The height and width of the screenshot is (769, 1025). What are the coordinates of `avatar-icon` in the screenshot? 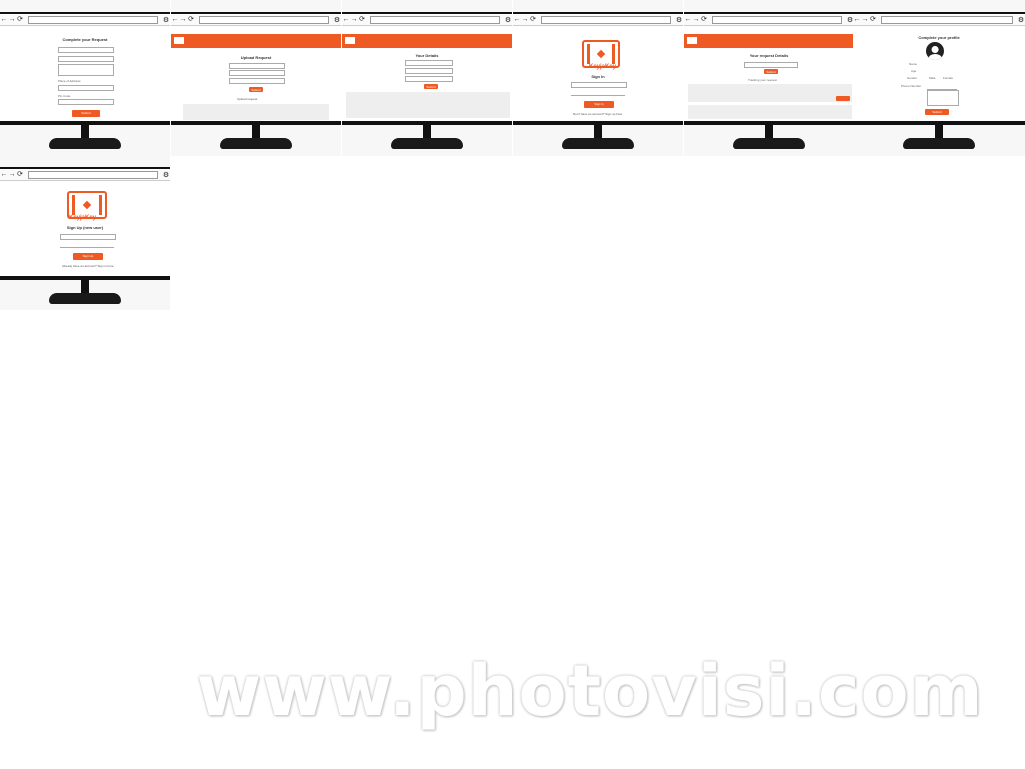 It's located at (935, 51).